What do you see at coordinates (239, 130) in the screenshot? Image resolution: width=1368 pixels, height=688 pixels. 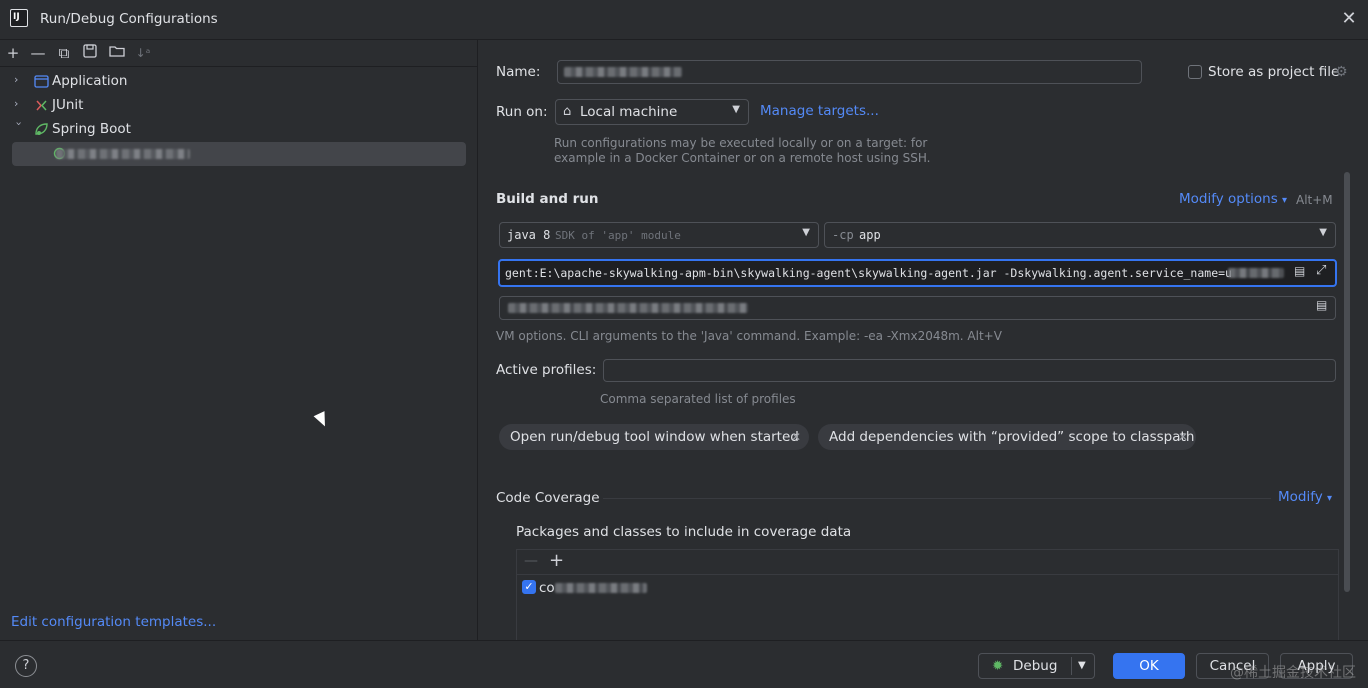 I see `tree-item-spring-boot: › Spring Boot` at bounding box center [239, 130].